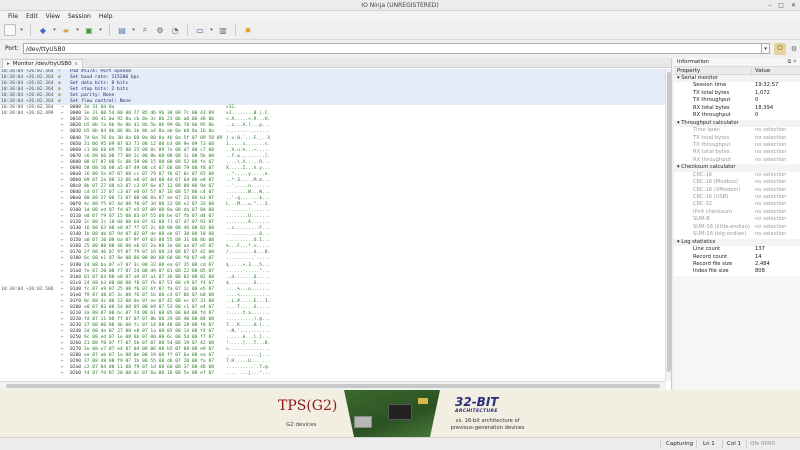 This screenshot has height=450, width=800. Describe the element at coordinates (12, 48) in the screenshot. I see `port-label: Port:` at that location.